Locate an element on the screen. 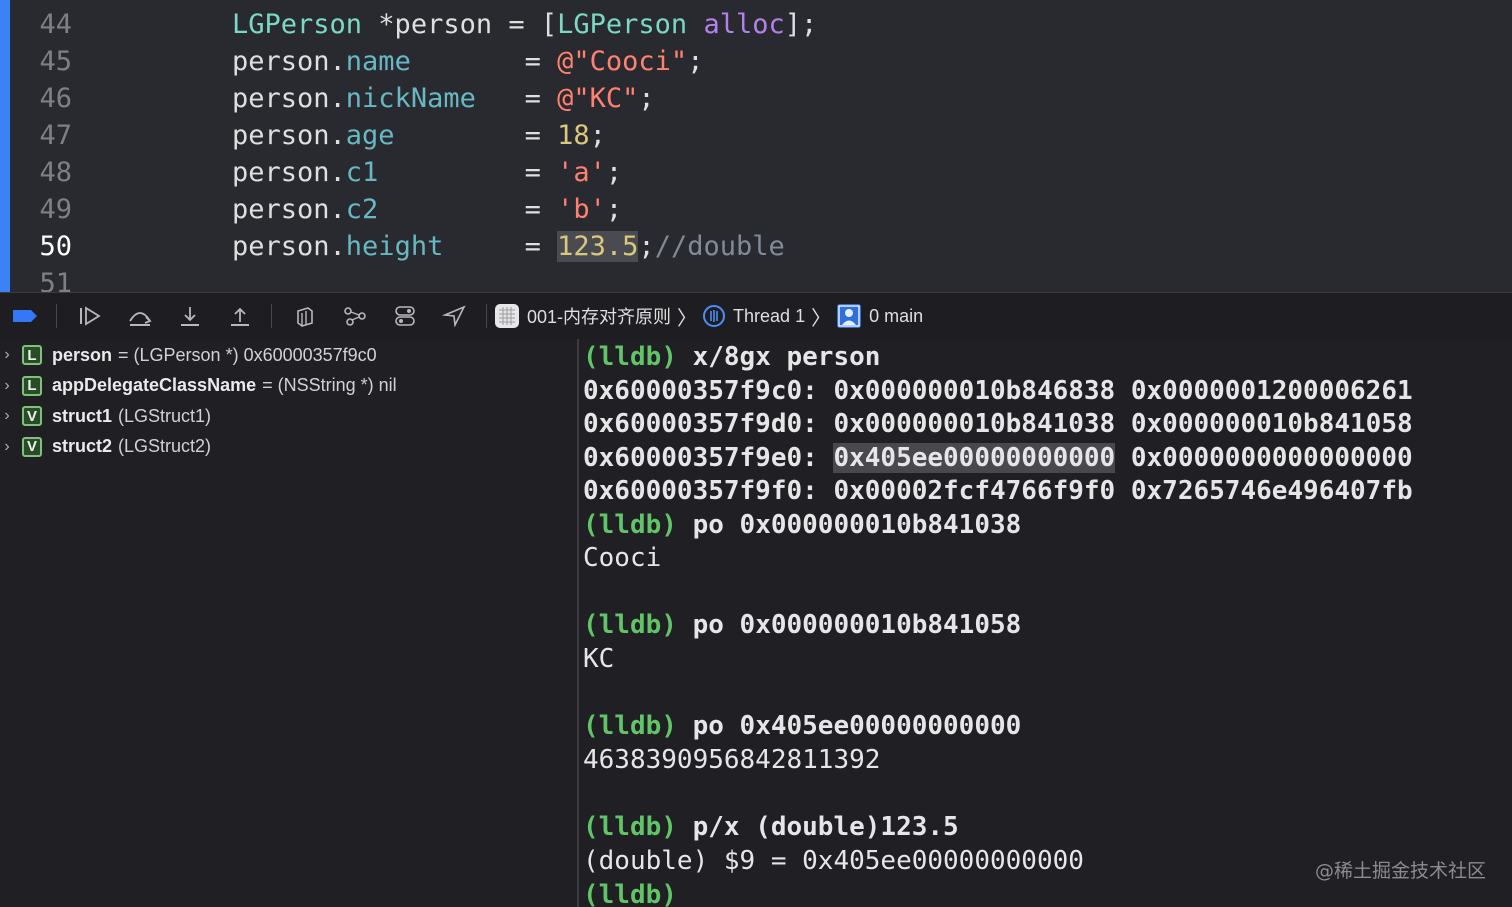 The image size is (1512, 907). step-over-icon is located at coordinates (140, 316).